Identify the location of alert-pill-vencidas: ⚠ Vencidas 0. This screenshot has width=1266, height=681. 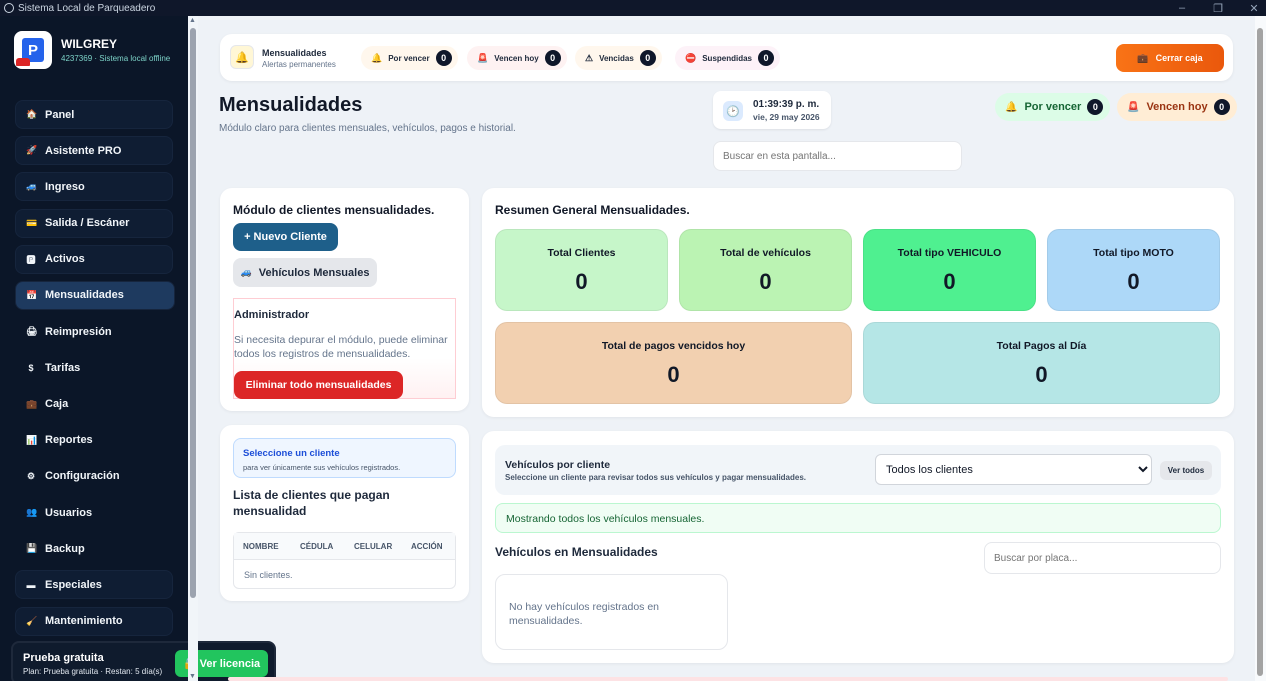
(618, 58).